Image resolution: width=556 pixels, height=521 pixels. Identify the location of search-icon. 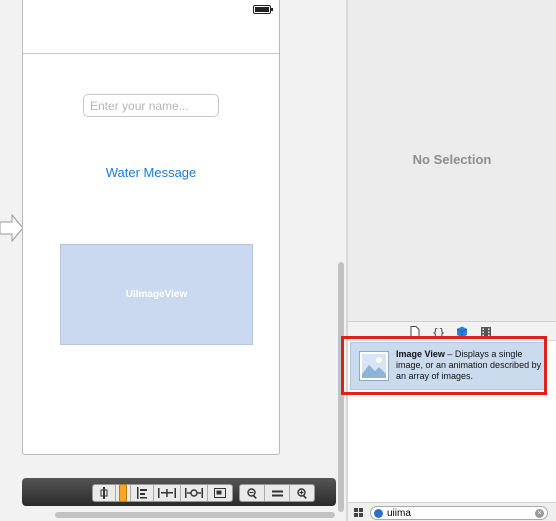
(378, 513).